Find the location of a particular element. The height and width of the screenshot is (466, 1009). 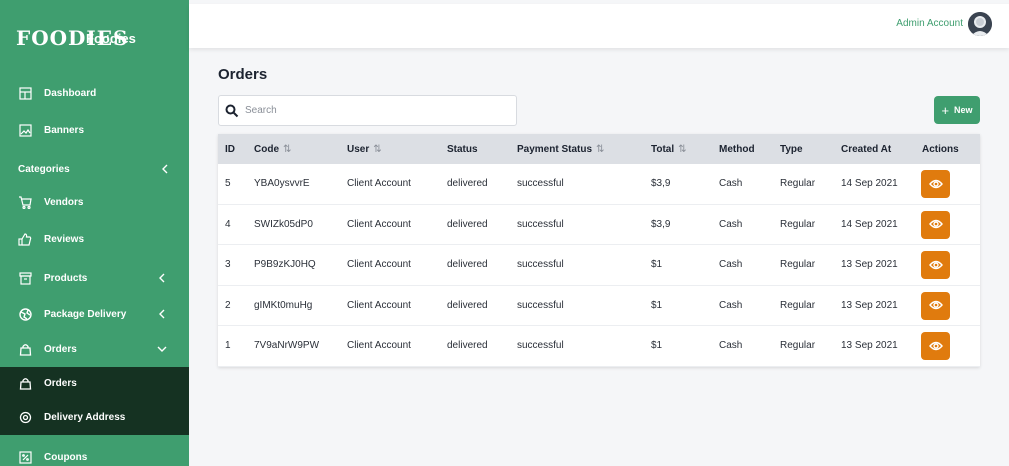

col-type: Type is located at coordinates (791, 149).